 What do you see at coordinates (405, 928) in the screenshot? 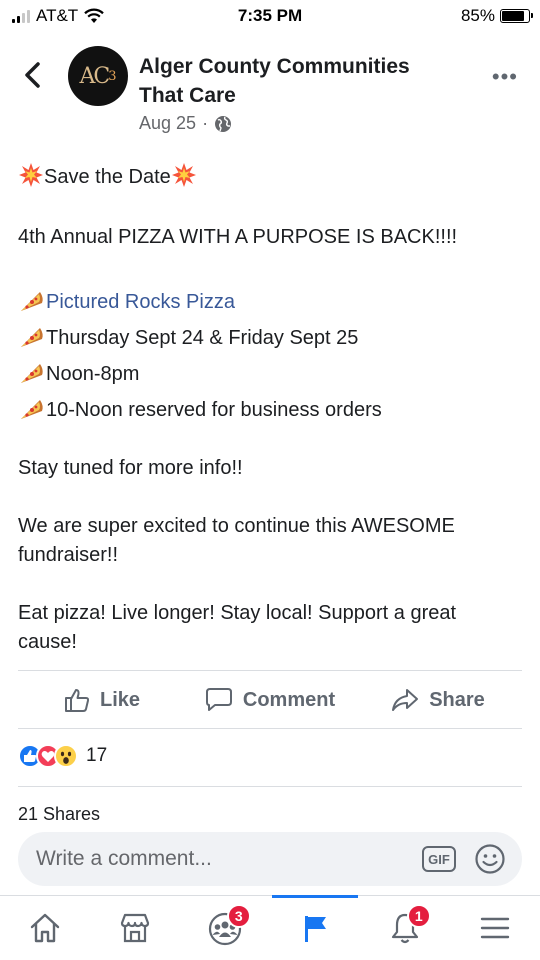
I see `tab-notifications: 1` at bounding box center [405, 928].